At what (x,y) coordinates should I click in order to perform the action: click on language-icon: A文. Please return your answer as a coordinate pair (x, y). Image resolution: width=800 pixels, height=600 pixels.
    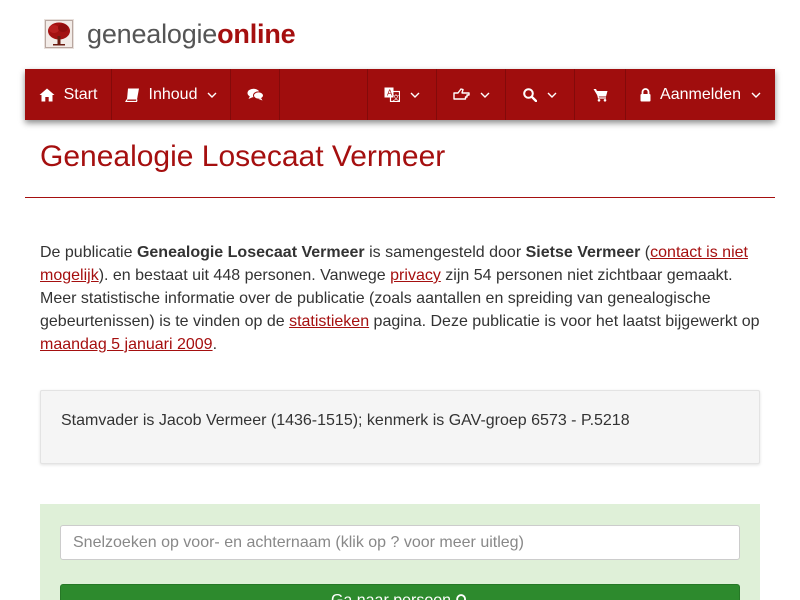
    Looking at the image, I should click on (392, 94).